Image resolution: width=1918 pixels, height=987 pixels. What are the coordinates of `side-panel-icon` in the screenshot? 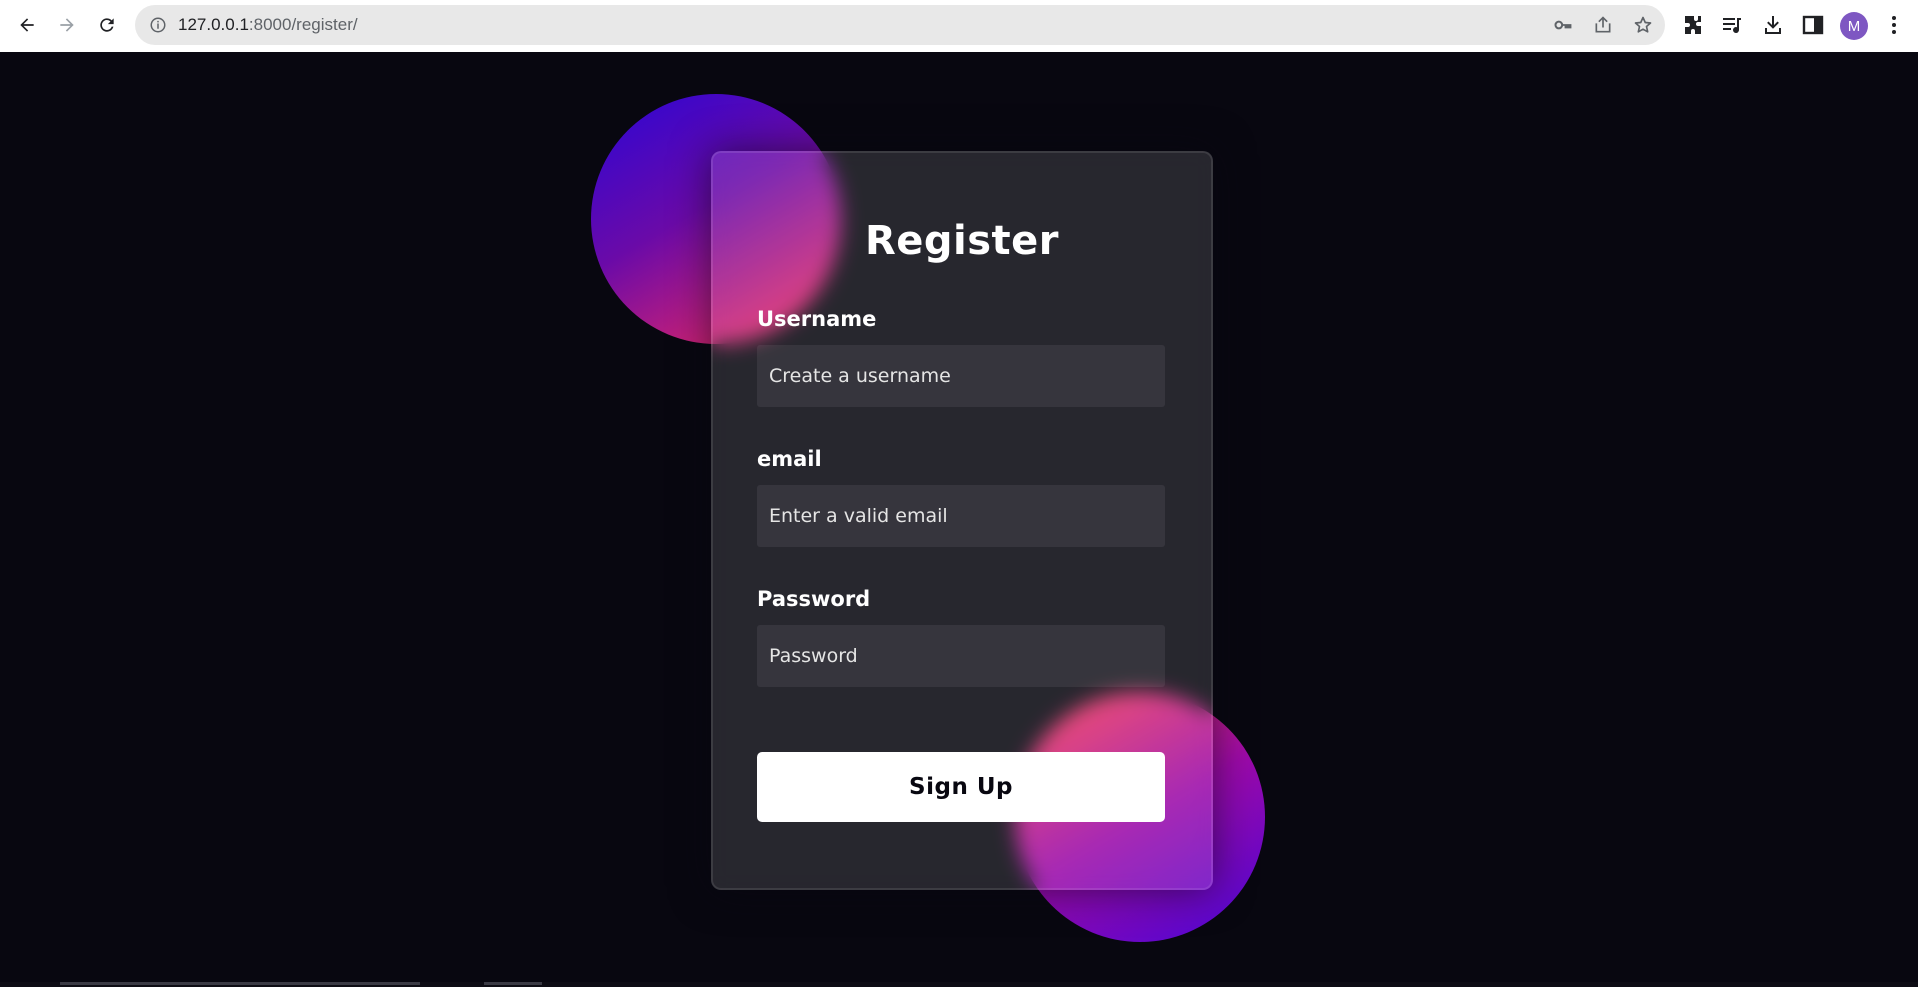 It's located at (1813, 25).